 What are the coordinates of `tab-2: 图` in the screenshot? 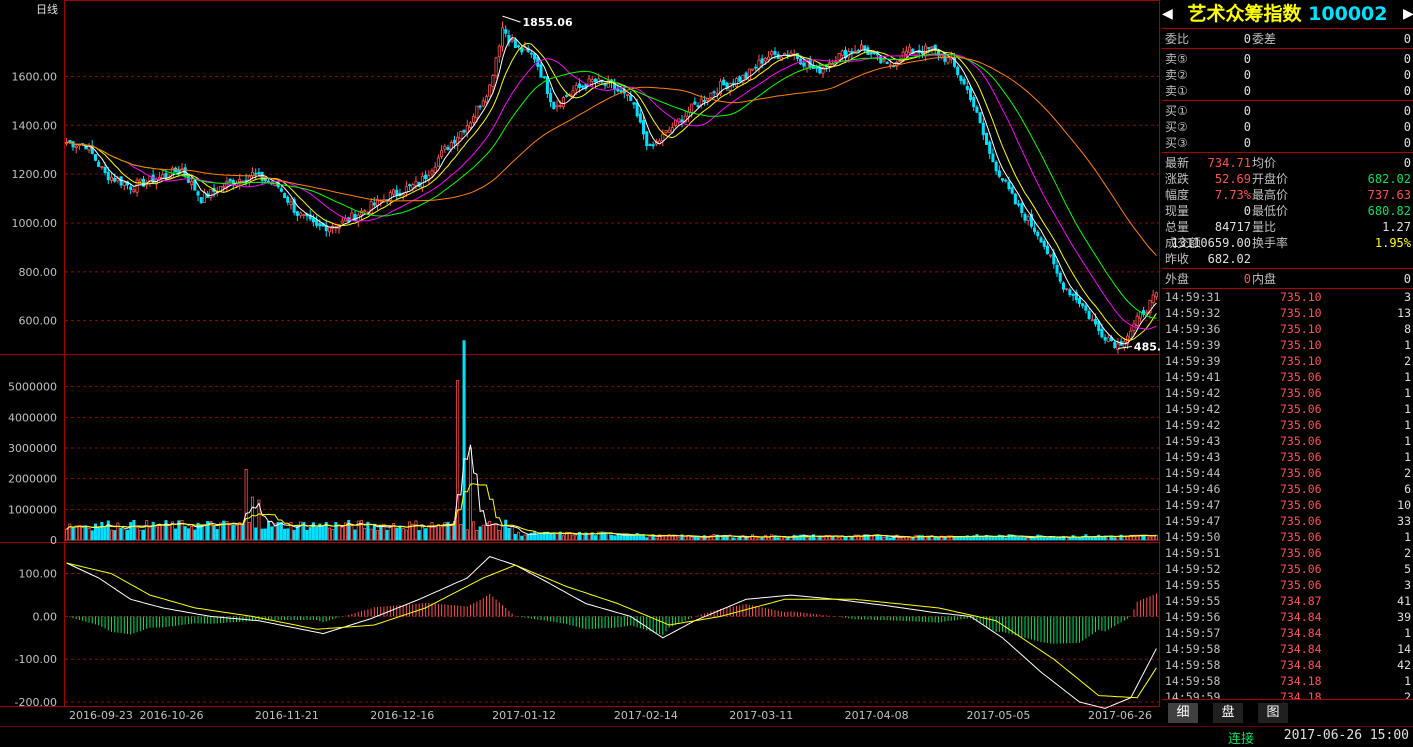 It's located at (1273, 713).